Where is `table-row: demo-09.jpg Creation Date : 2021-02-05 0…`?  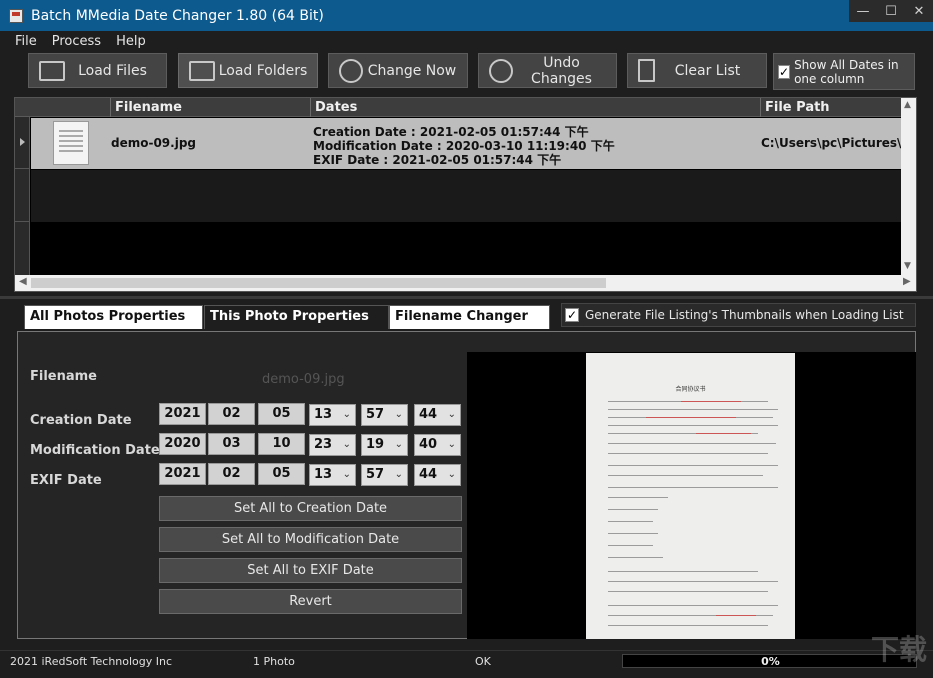 table-row: demo-09.jpg Creation Date : 2021-02-05 0… is located at coordinates (466, 143).